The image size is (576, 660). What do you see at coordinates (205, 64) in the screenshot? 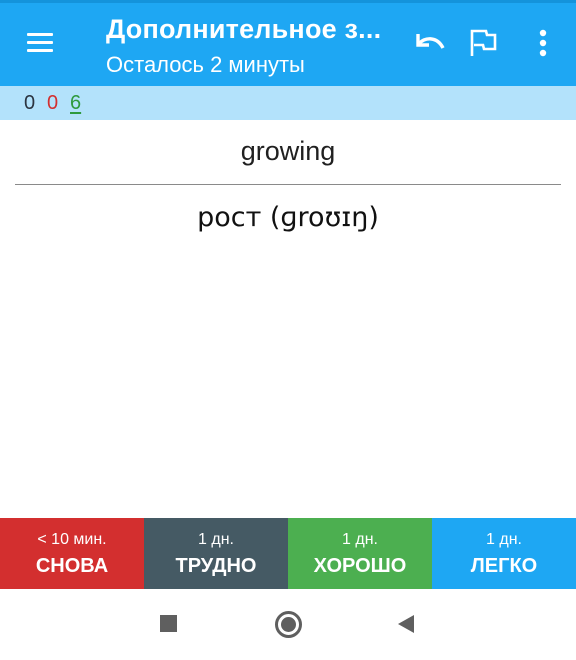
I see `time-remaining-subtitle: Осталось 2 минуты` at bounding box center [205, 64].